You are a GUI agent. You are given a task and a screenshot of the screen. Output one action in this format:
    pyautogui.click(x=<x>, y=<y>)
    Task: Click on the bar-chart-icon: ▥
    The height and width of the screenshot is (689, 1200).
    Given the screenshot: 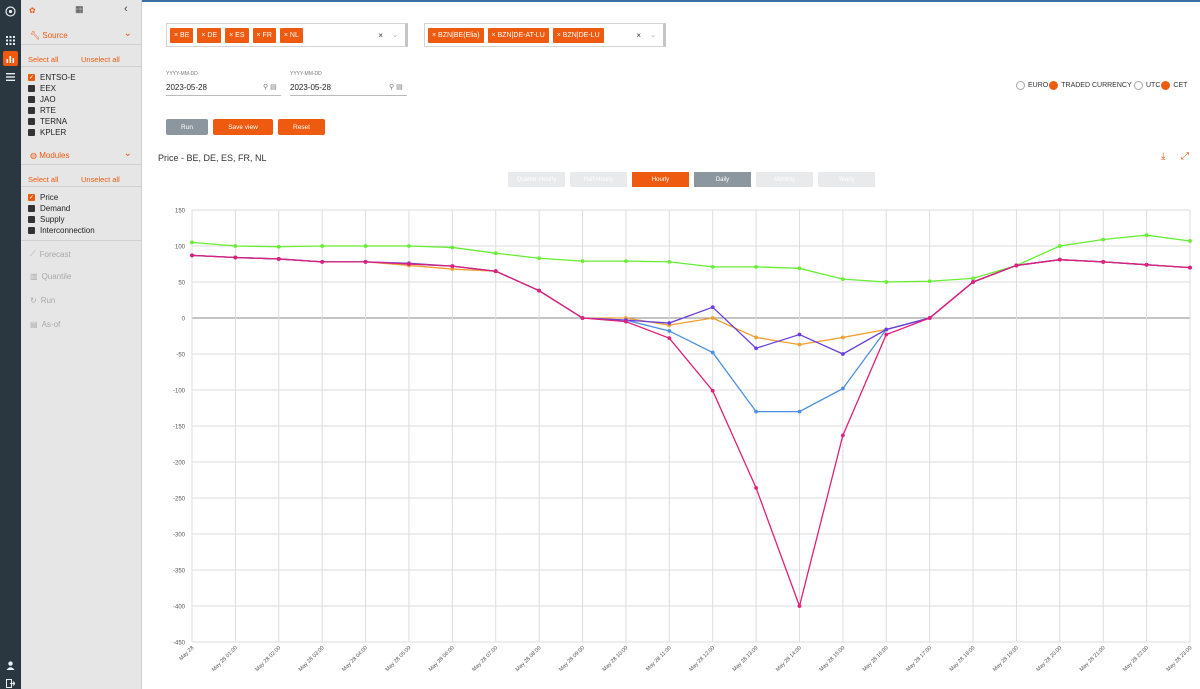 What is the action you would take?
    pyautogui.click(x=34, y=276)
    